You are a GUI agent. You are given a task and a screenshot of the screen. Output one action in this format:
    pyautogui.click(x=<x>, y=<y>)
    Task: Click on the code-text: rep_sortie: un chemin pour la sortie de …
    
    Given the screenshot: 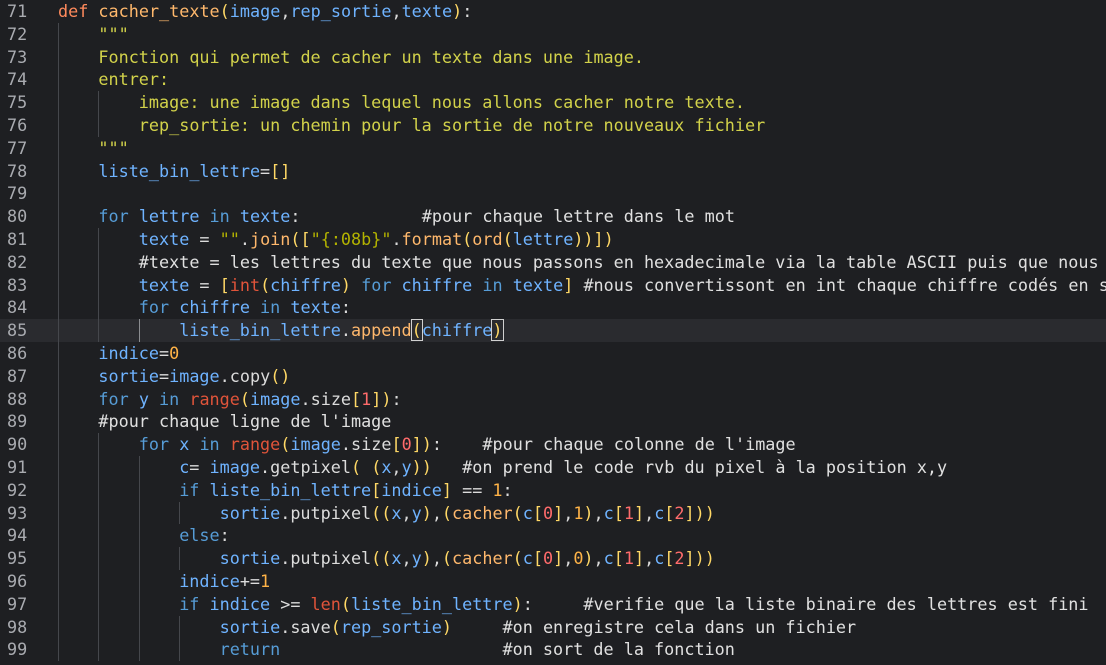 What is the action you would take?
    pyautogui.click(x=452, y=125)
    